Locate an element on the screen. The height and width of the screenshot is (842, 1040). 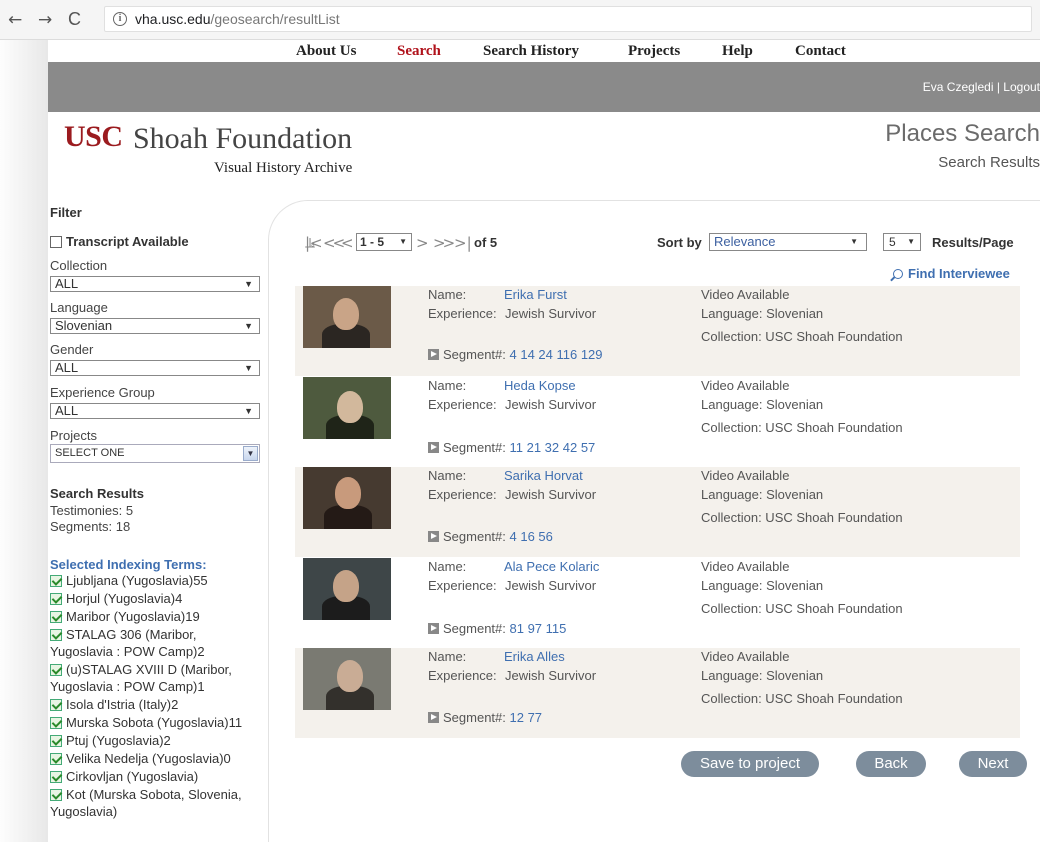
sort-select: Relevance ▼ is located at coordinates (788, 242).